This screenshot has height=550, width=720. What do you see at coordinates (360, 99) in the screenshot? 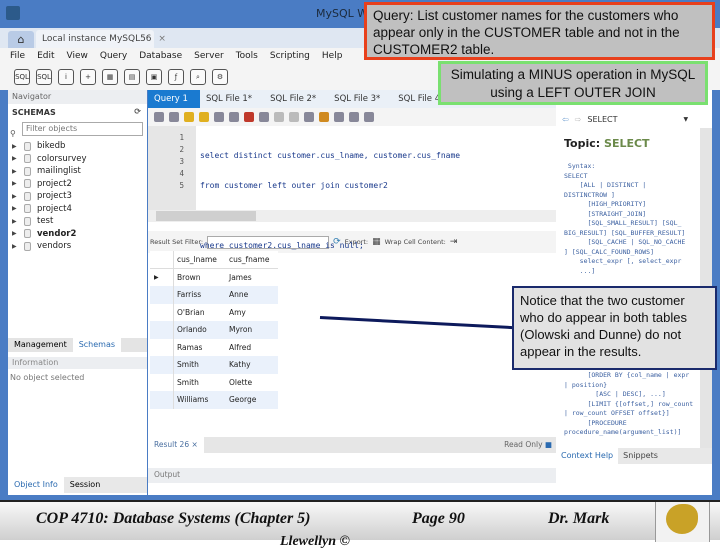
I see `tab-sql-file-3: SQL File 3*` at bounding box center [360, 99].